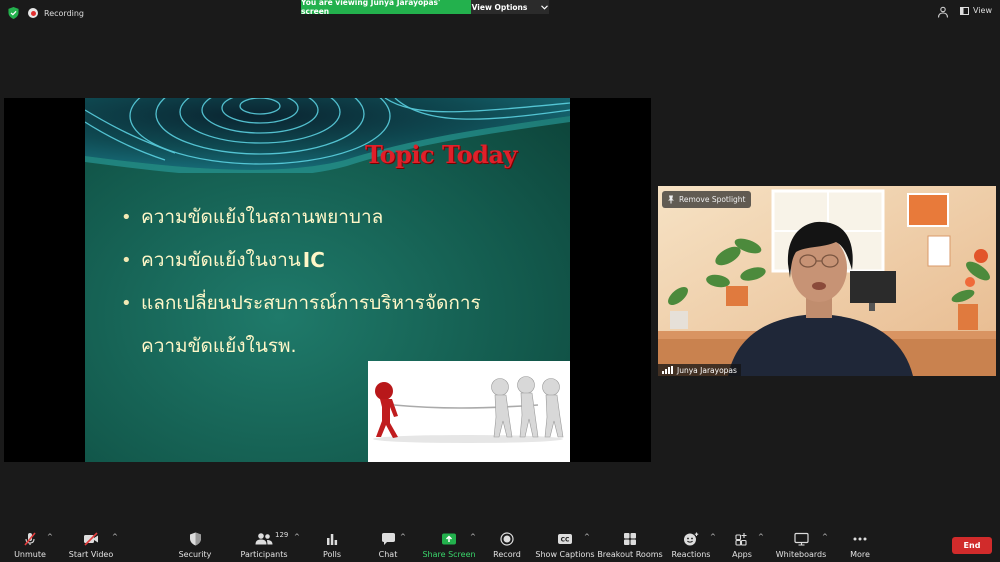  Describe the element at coordinates (499, 7) in the screenshot. I see `view-options-label: View Options` at that location.